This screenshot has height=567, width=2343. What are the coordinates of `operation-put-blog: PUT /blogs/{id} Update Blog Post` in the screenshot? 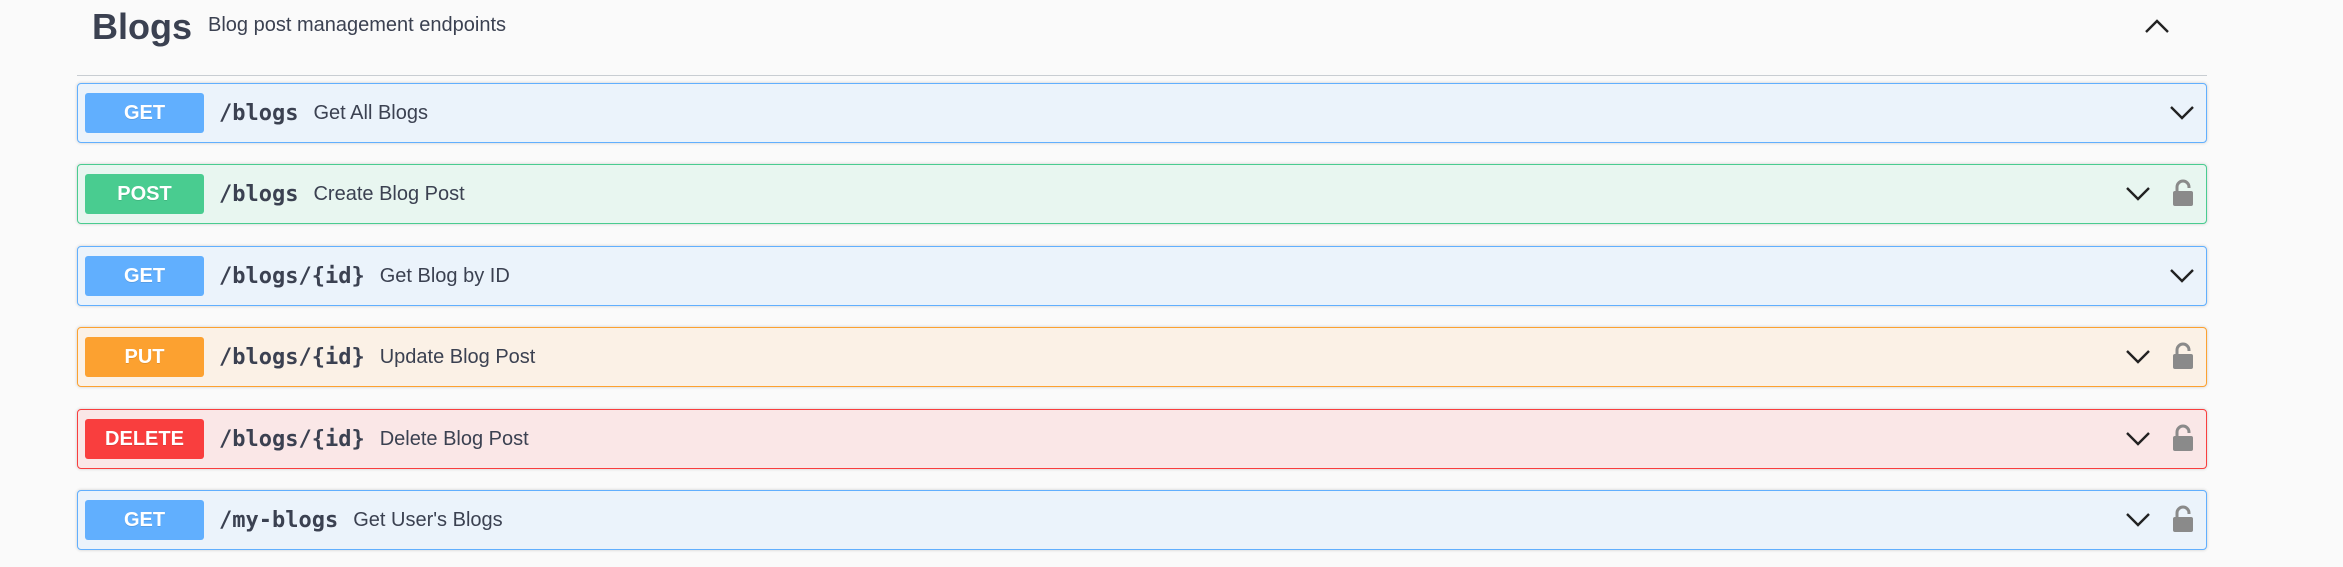 It's located at (1142, 357).